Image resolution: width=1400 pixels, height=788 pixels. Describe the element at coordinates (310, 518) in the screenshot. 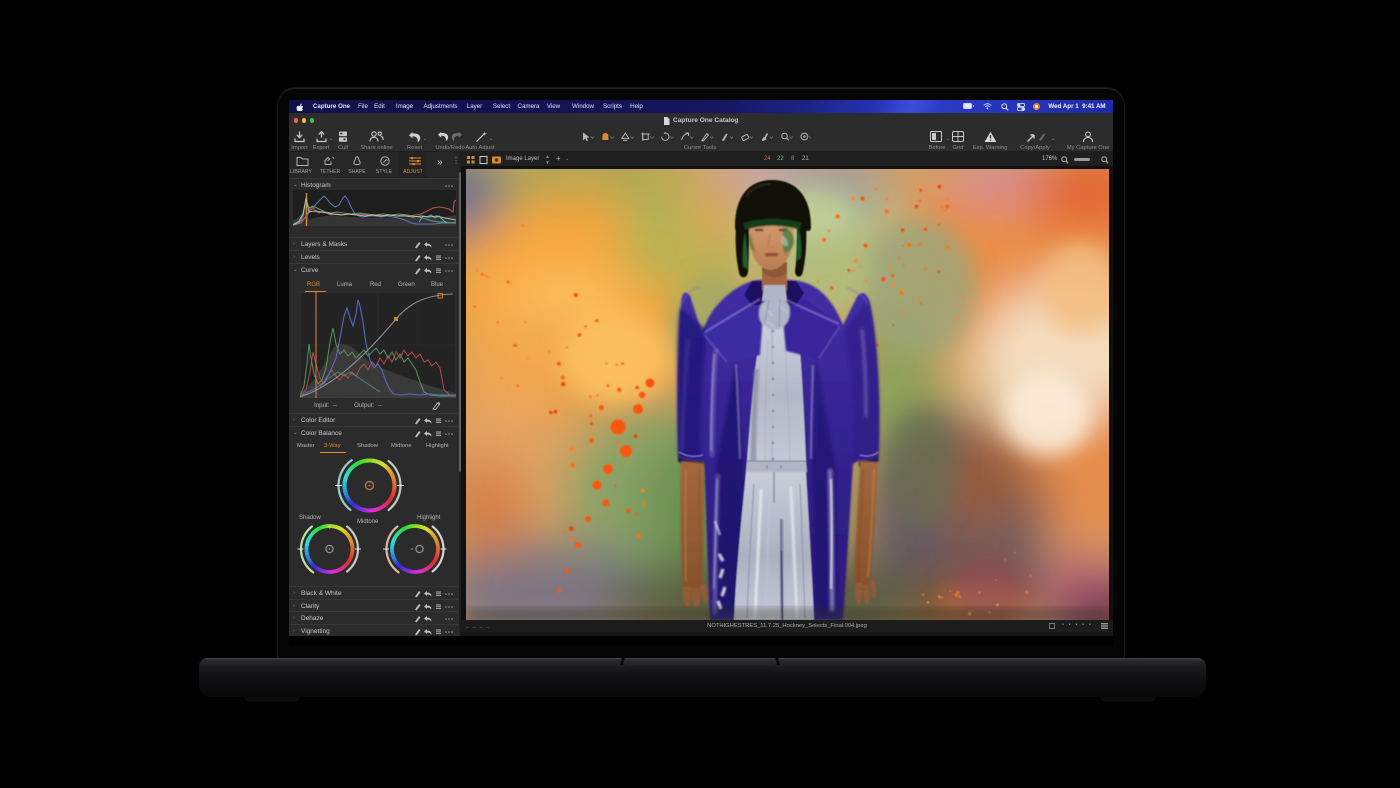

I see `svg-text: Shadow` at that location.